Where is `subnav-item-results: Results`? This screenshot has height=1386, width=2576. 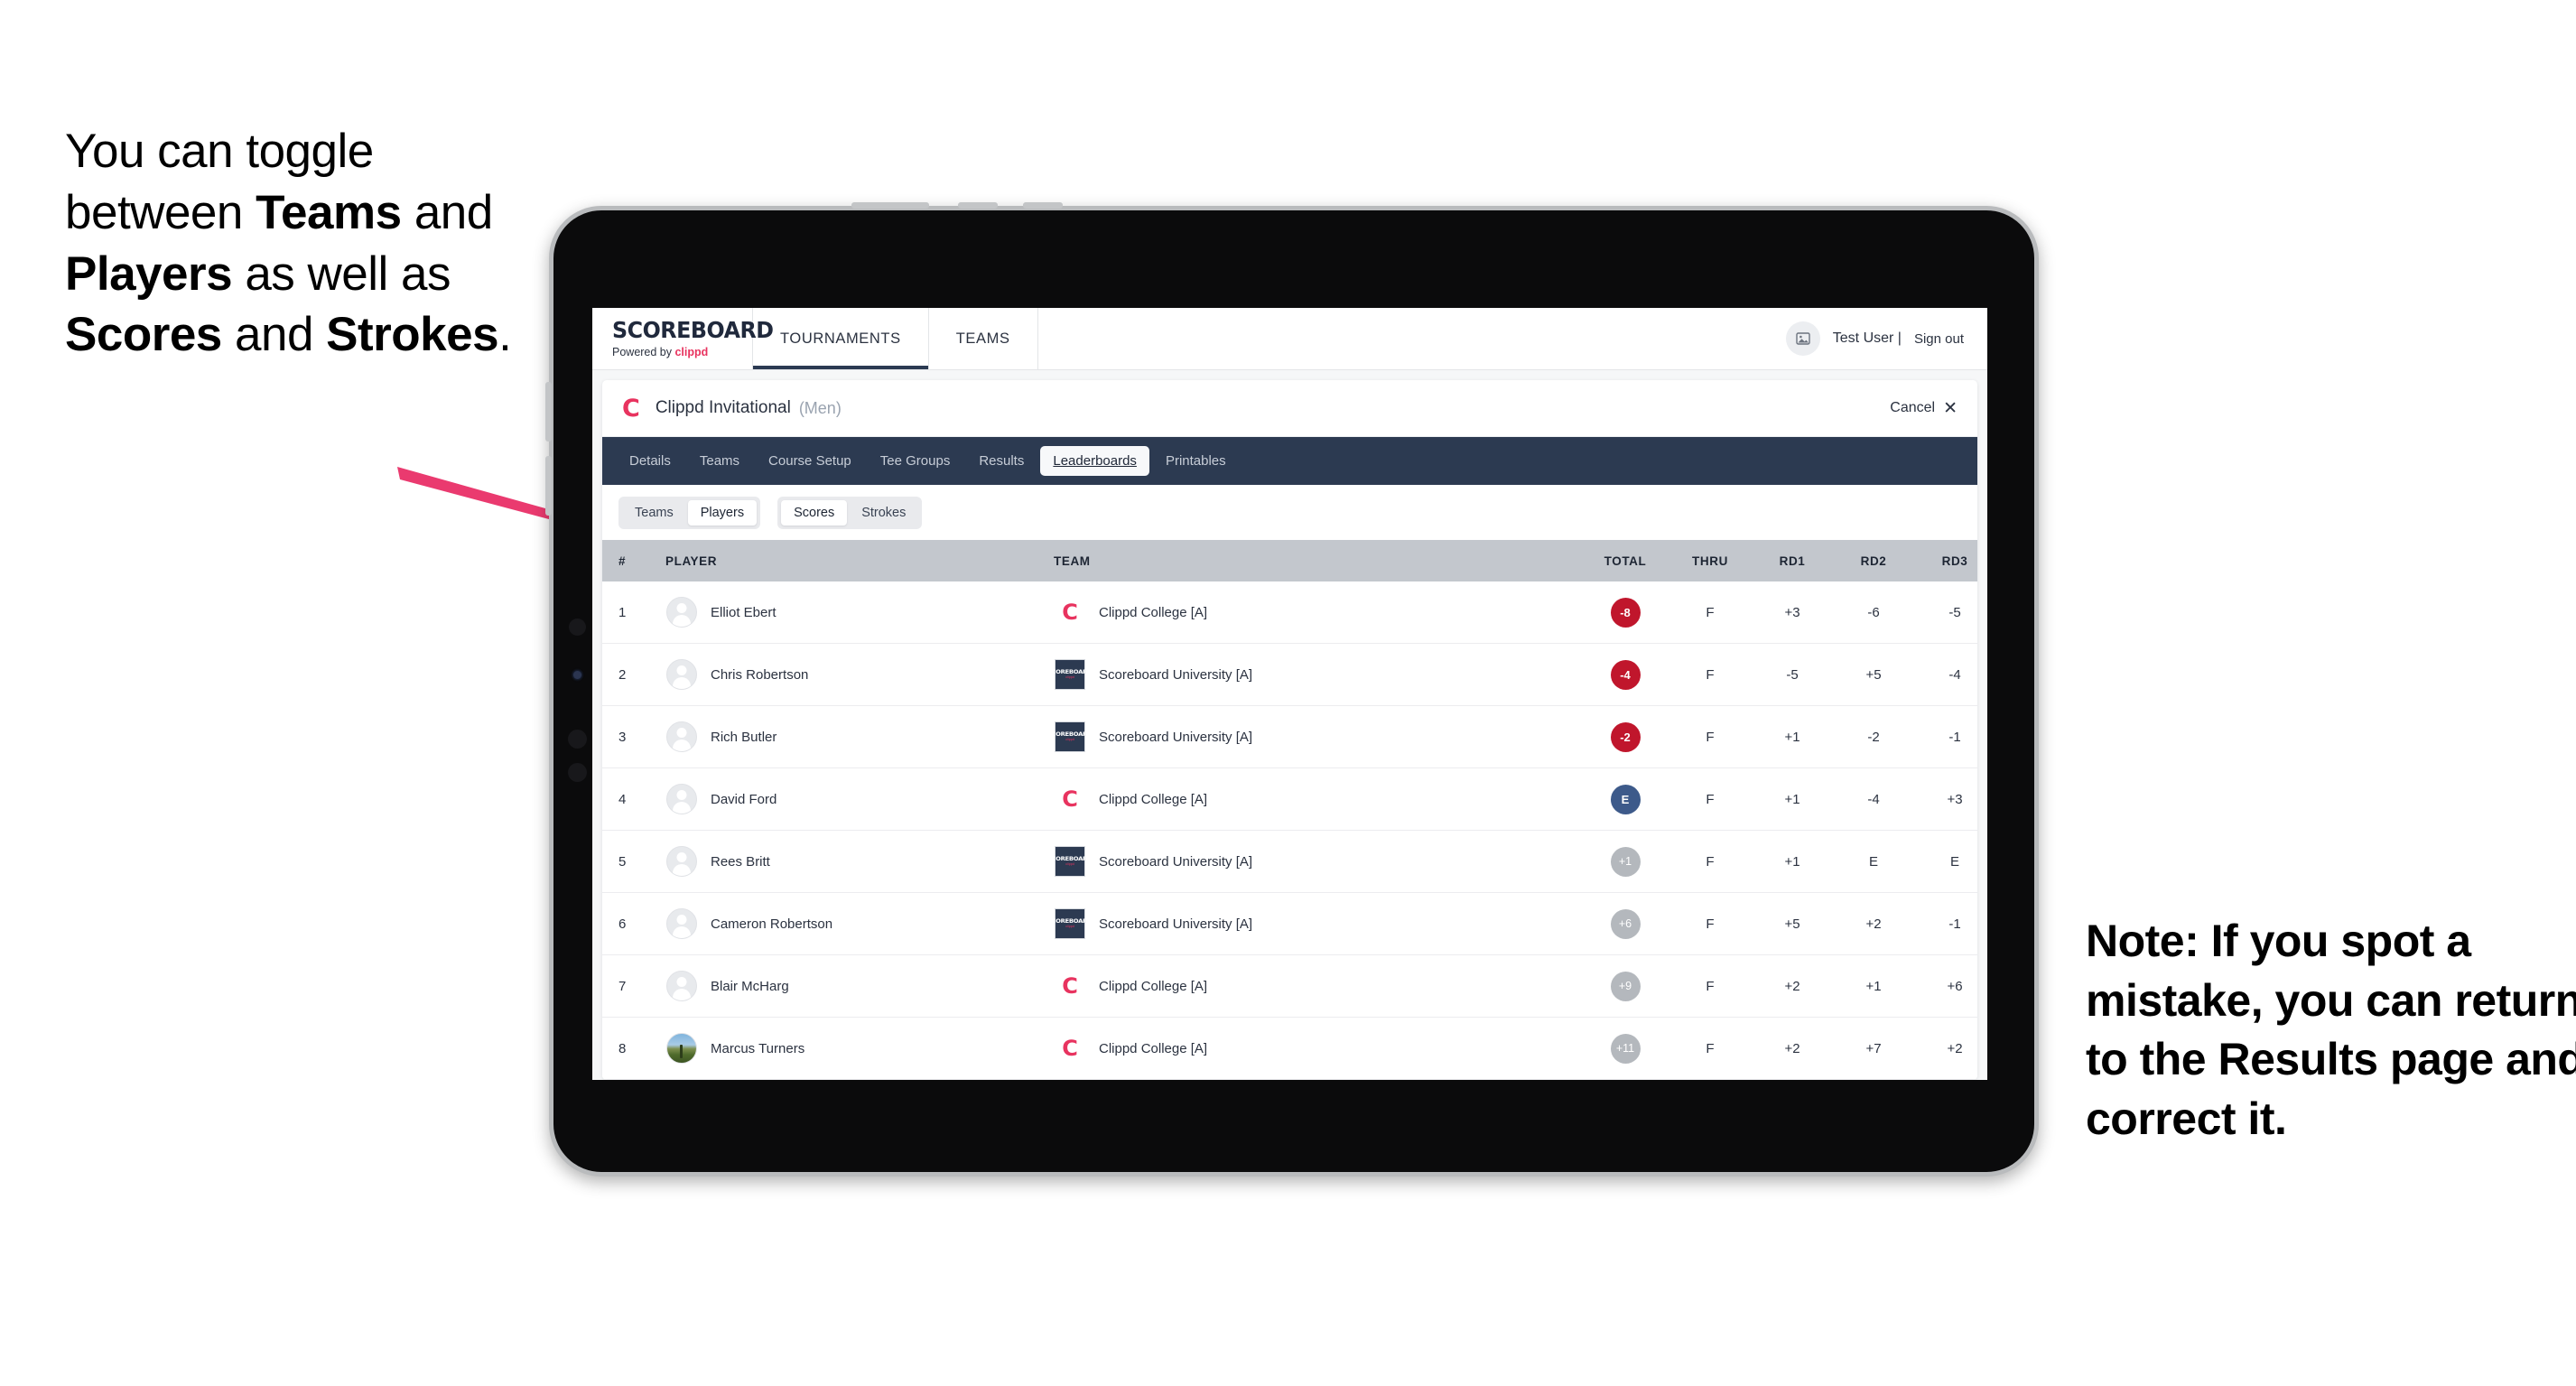 subnav-item-results: Results is located at coordinates (1001, 461).